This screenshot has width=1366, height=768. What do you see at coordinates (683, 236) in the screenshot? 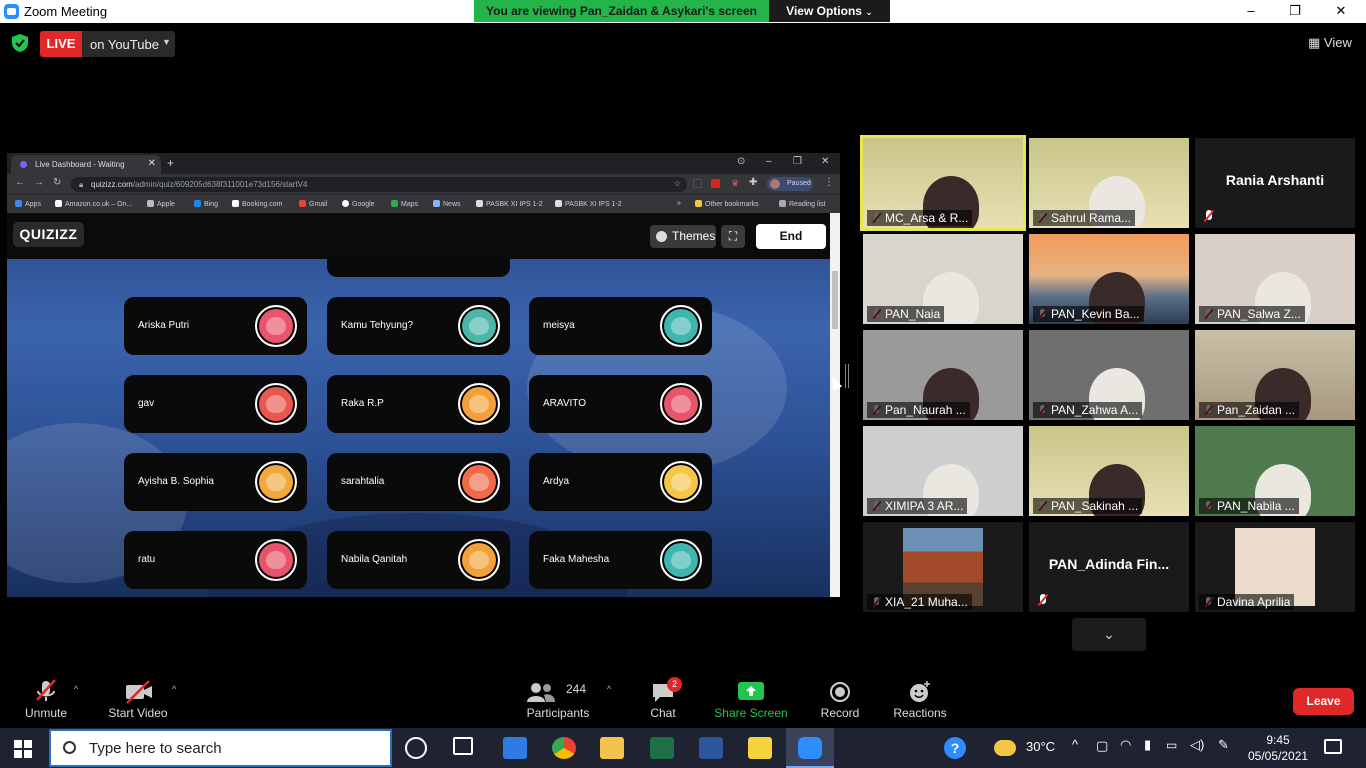
I see `themes-button: Themes` at bounding box center [683, 236].